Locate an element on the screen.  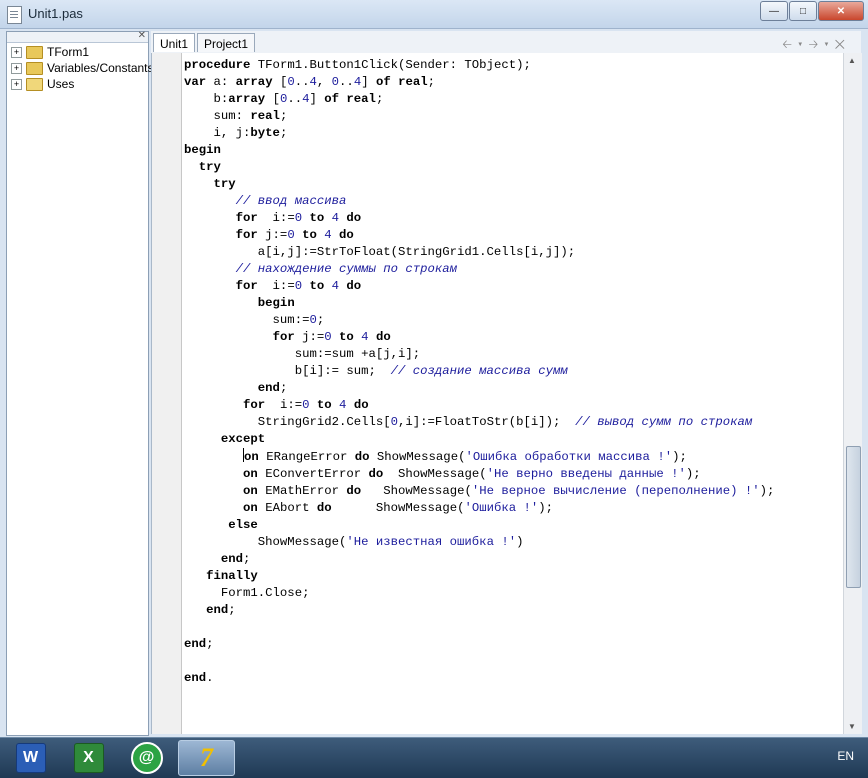
code-line: except is located at coordinates (479, 439).